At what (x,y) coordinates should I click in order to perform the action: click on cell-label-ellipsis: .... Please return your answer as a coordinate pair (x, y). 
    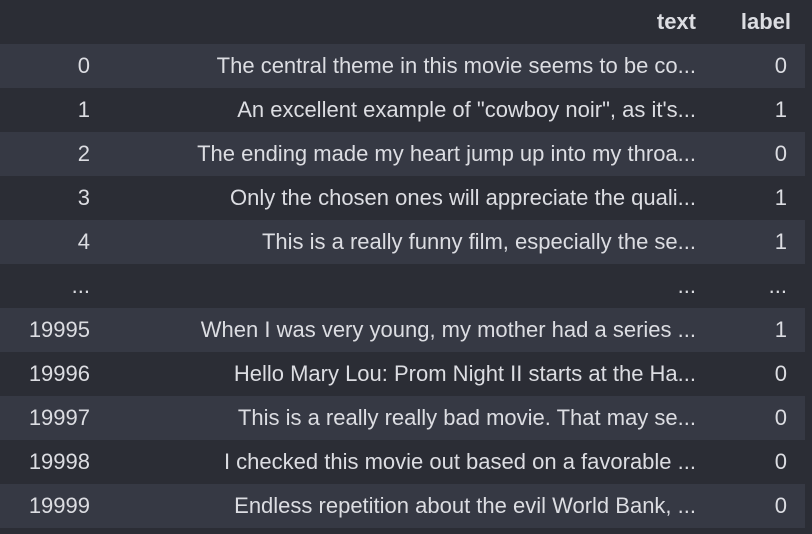
    Looking at the image, I should click on (777, 285).